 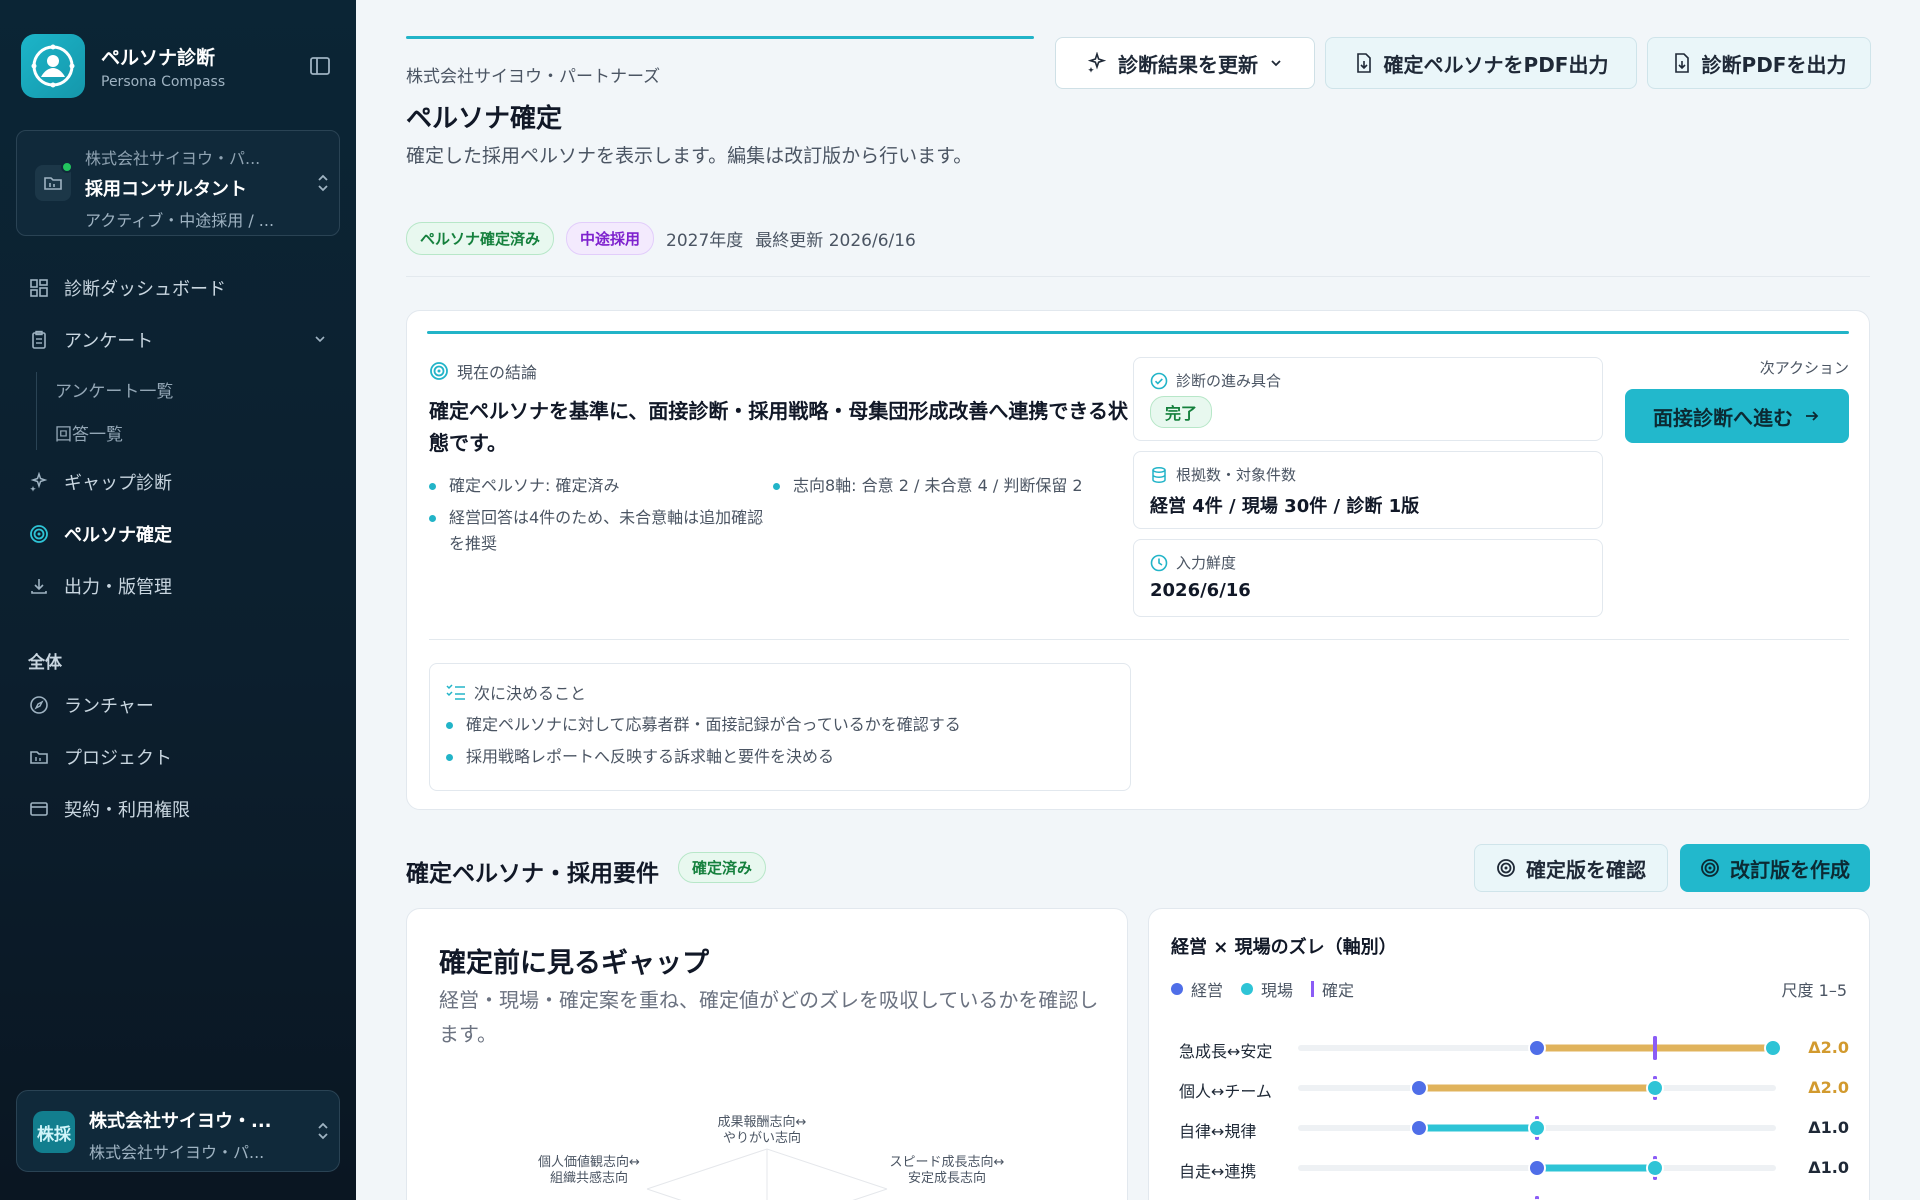 I want to click on page-title: ペルソナ確定, so click(x=484, y=119).